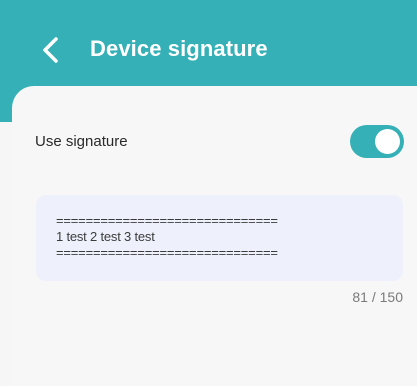  Describe the element at coordinates (81, 141) in the screenshot. I see `use-signature-label: Use signature` at that location.